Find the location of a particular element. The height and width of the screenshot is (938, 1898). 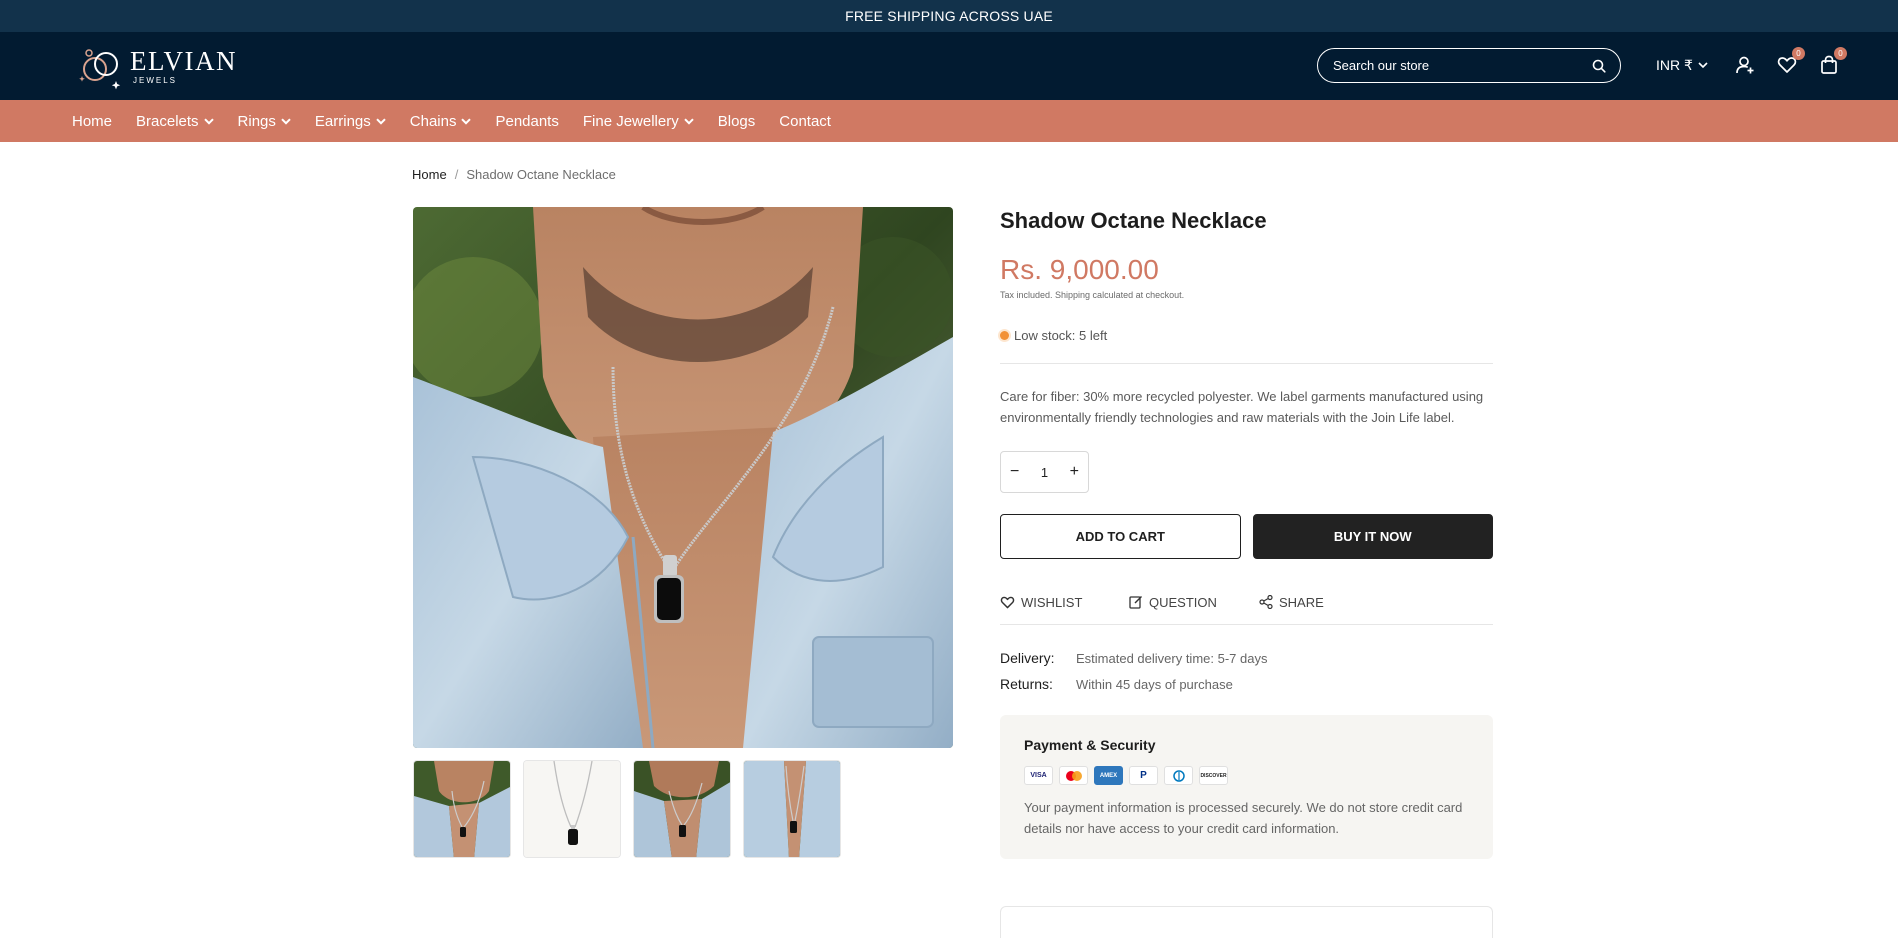

nav-item-home: Home is located at coordinates (92, 121).